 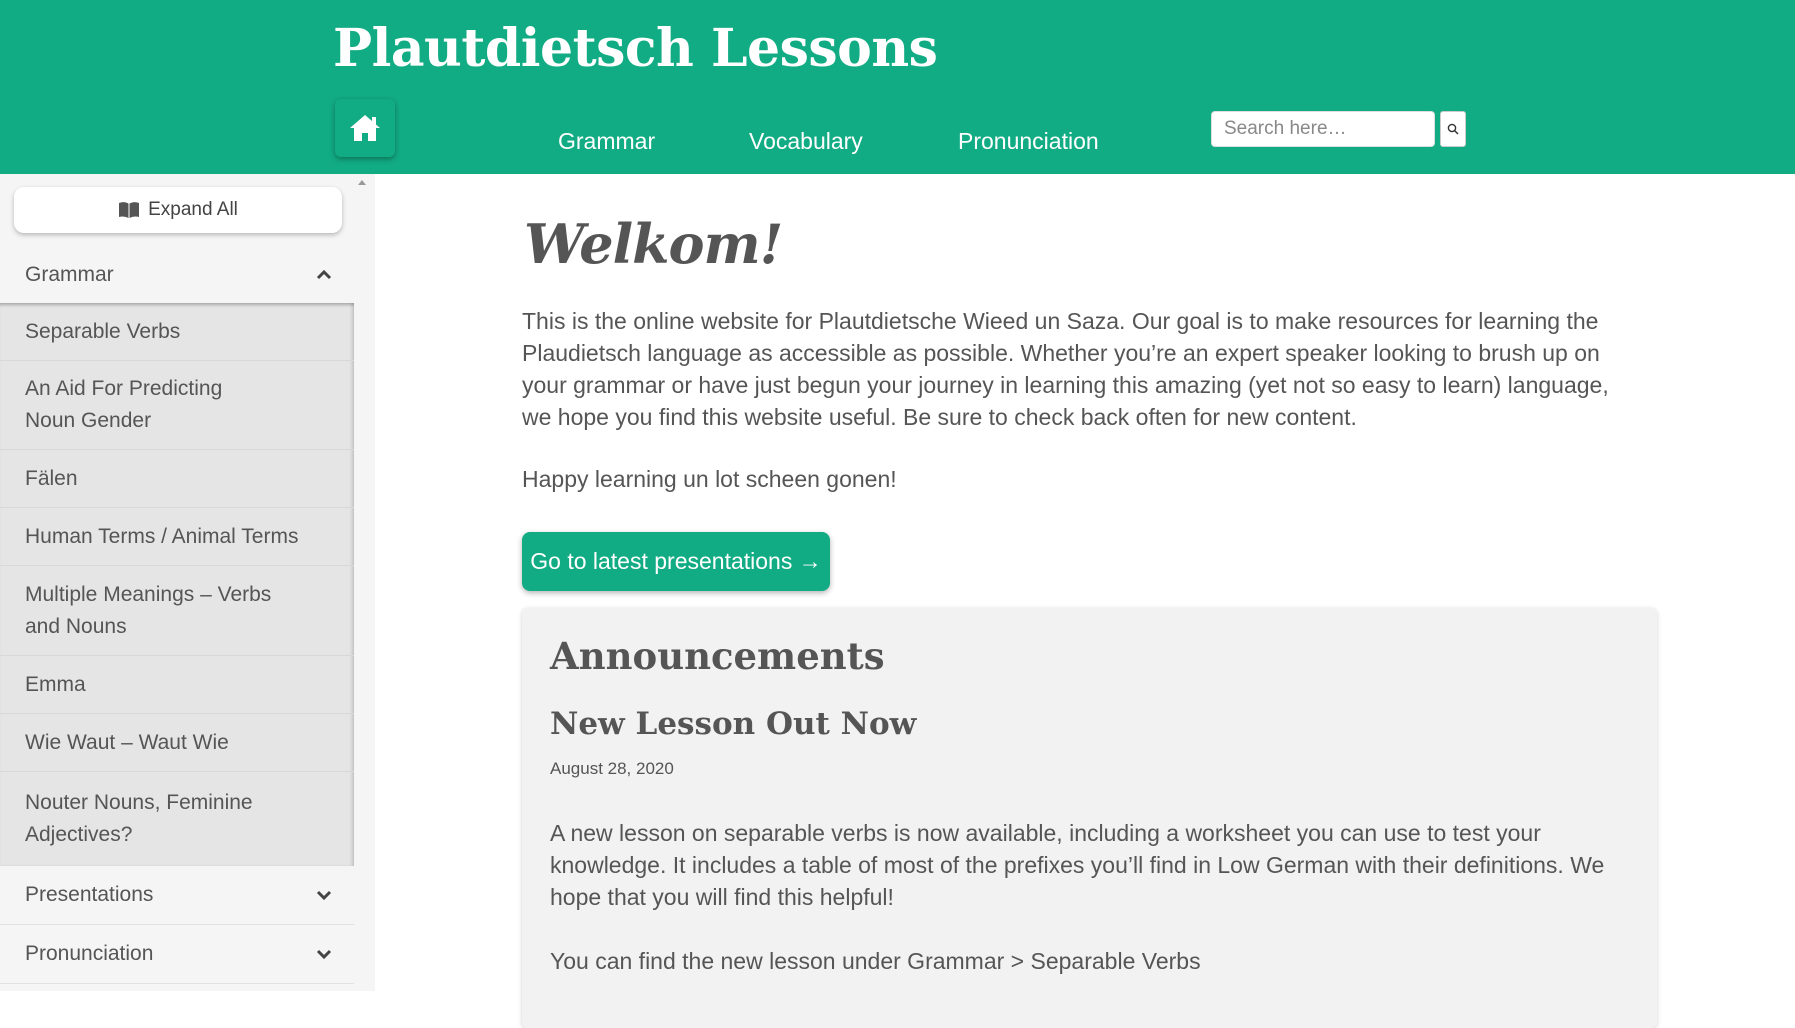 What do you see at coordinates (89, 894) in the screenshot?
I see `sidebar-section-label: Presentations` at bounding box center [89, 894].